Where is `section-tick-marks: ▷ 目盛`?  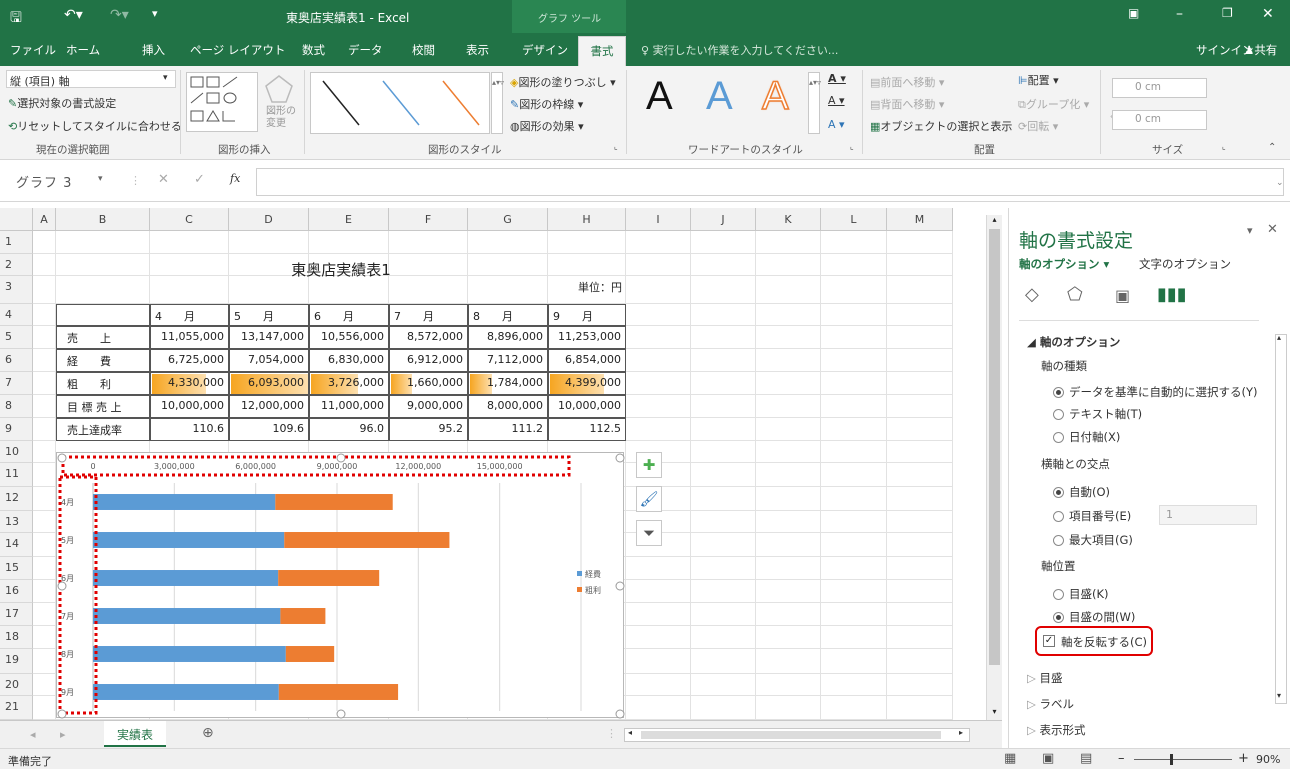 section-tick-marks: ▷ 目盛 is located at coordinates (1045, 678).